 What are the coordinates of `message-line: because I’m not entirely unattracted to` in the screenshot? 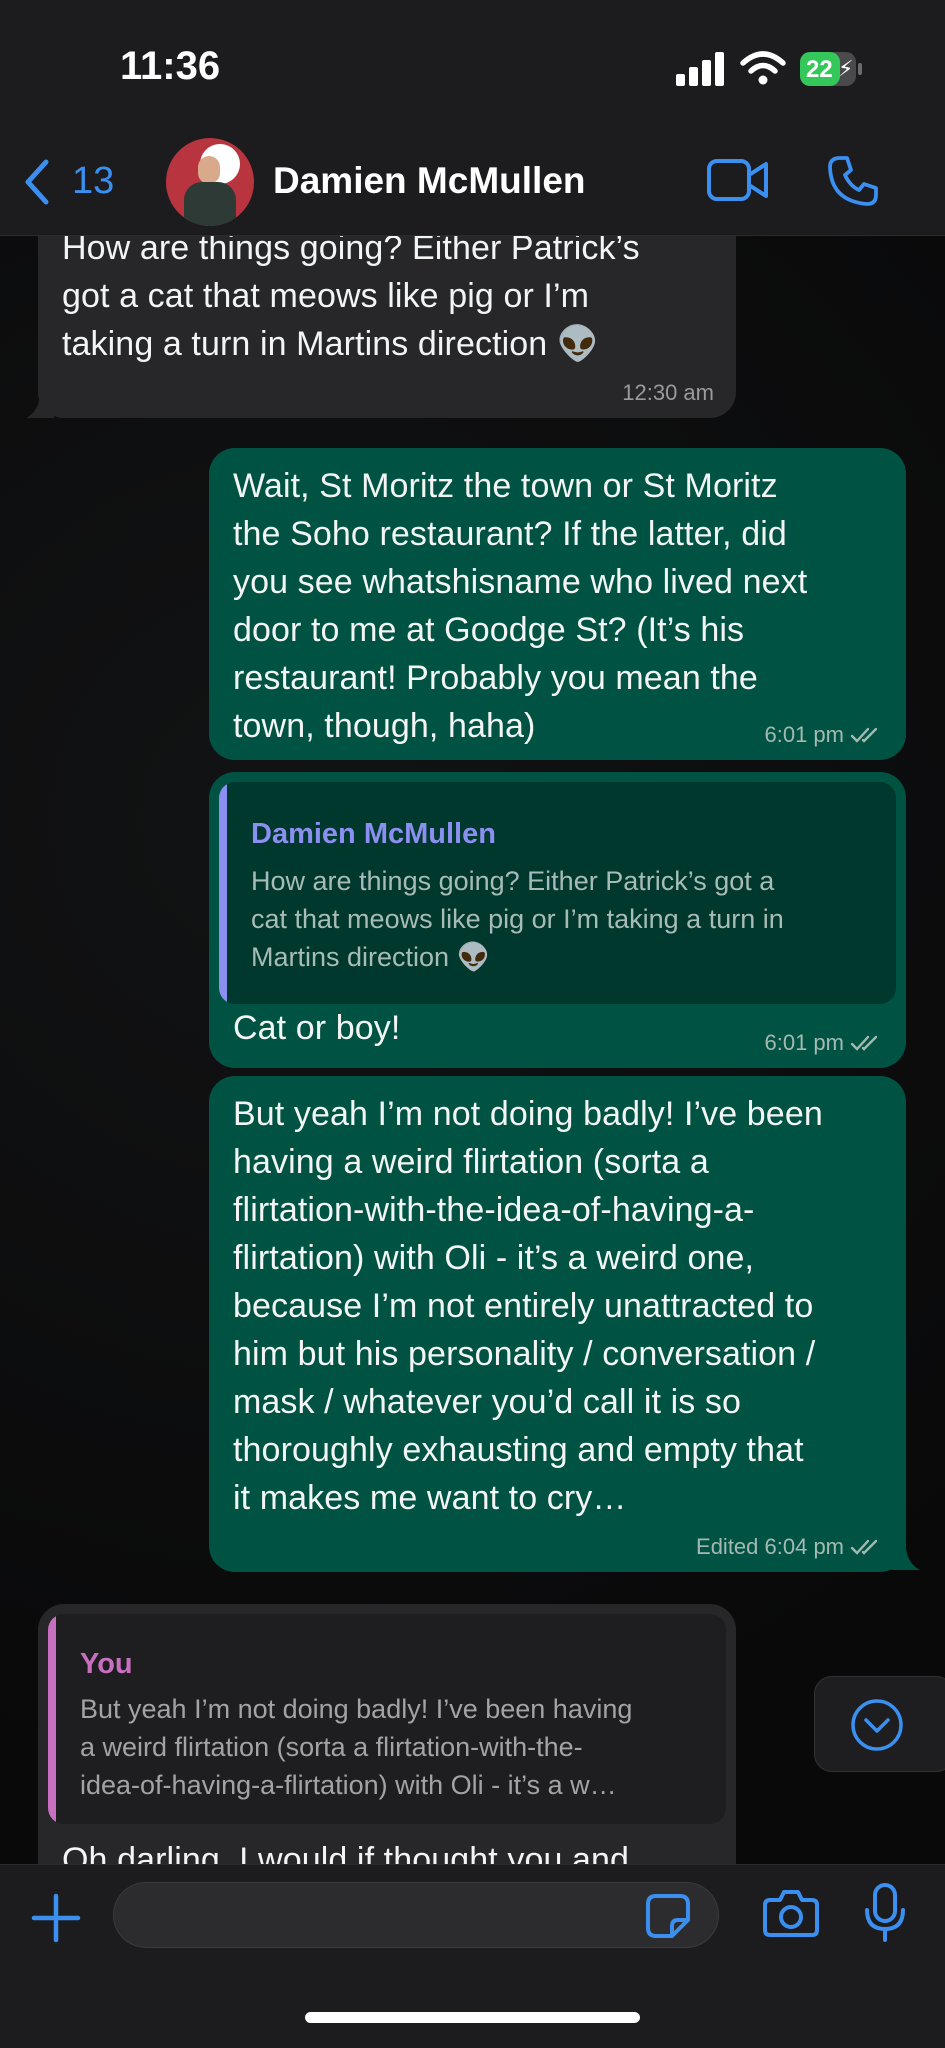 It's located at (523, 1306).